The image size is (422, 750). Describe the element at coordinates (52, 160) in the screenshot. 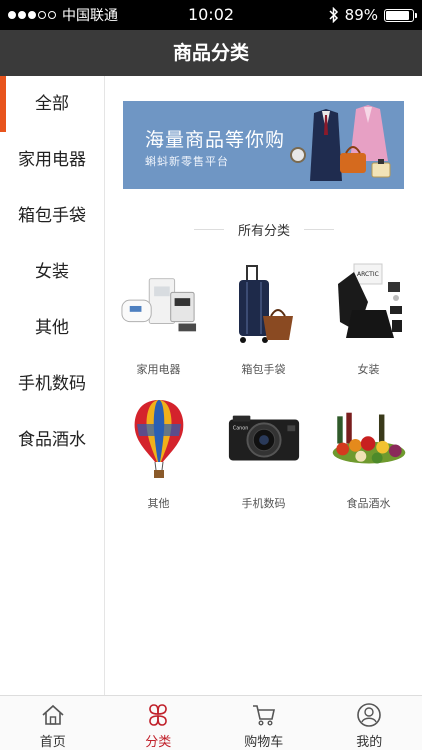

I see `sidebar-item-appliances: 家用电器` at that location.